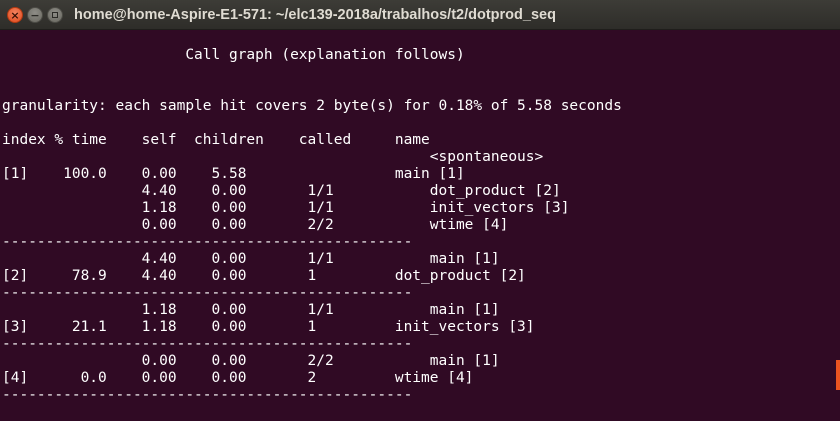  I want to click on scrollbar-thumb, so click(838, 375).